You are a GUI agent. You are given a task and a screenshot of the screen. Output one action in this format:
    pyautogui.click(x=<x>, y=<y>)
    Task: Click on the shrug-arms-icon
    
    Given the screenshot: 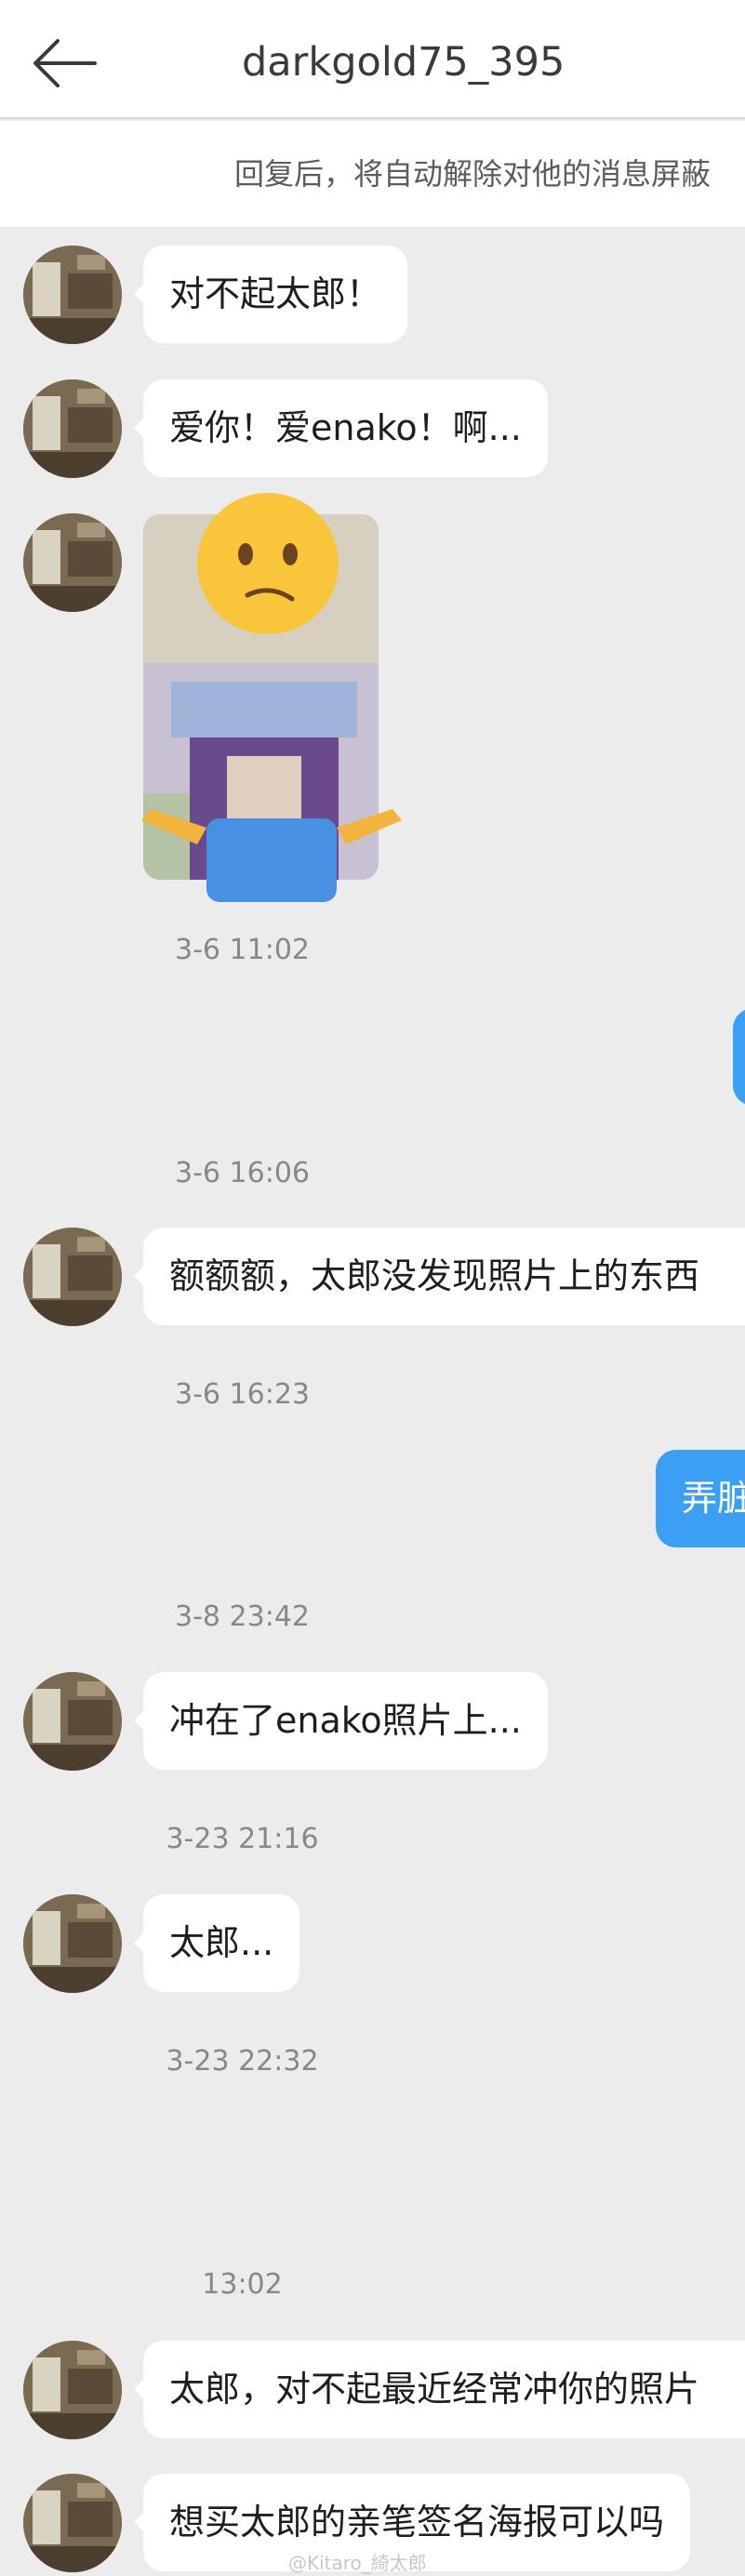 What is the action you would take?
    pyautogui.click(x=271, y=855)
    